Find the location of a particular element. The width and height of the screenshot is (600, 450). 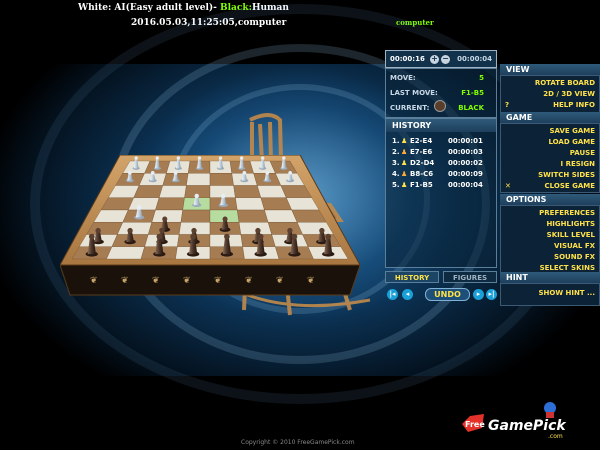

history-tabs: HISTORY FIGURES is located at coordinates (441, 277).